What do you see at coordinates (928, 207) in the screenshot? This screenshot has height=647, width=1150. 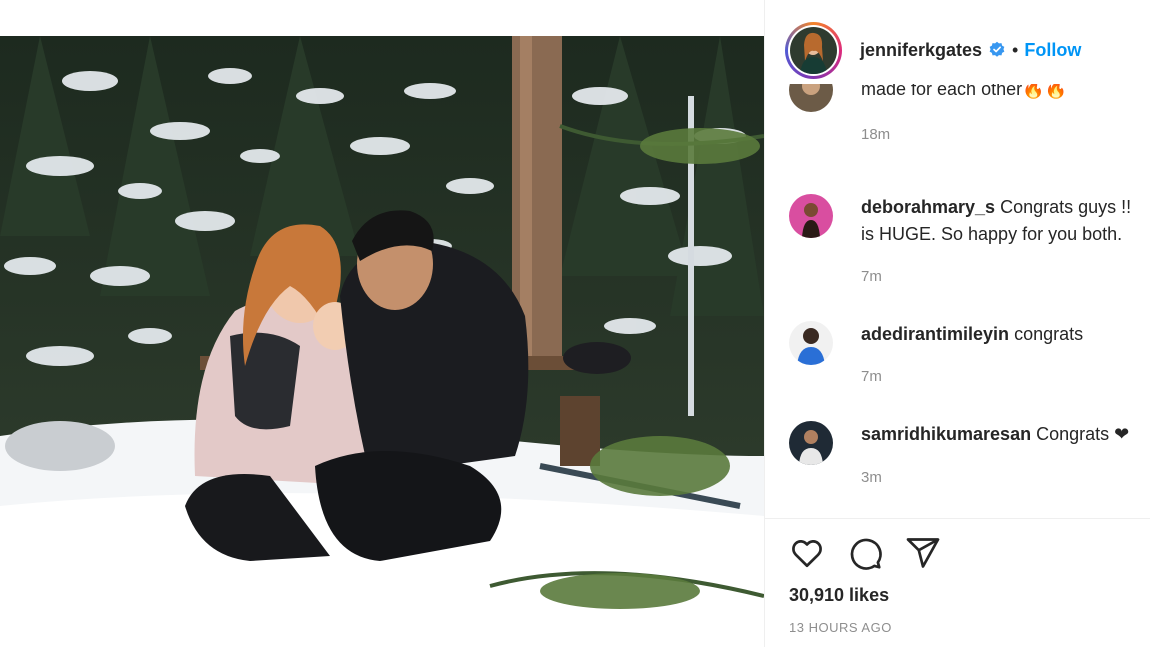 I see `comment-username: deborahmary_s` at bounding box center [928, 207].